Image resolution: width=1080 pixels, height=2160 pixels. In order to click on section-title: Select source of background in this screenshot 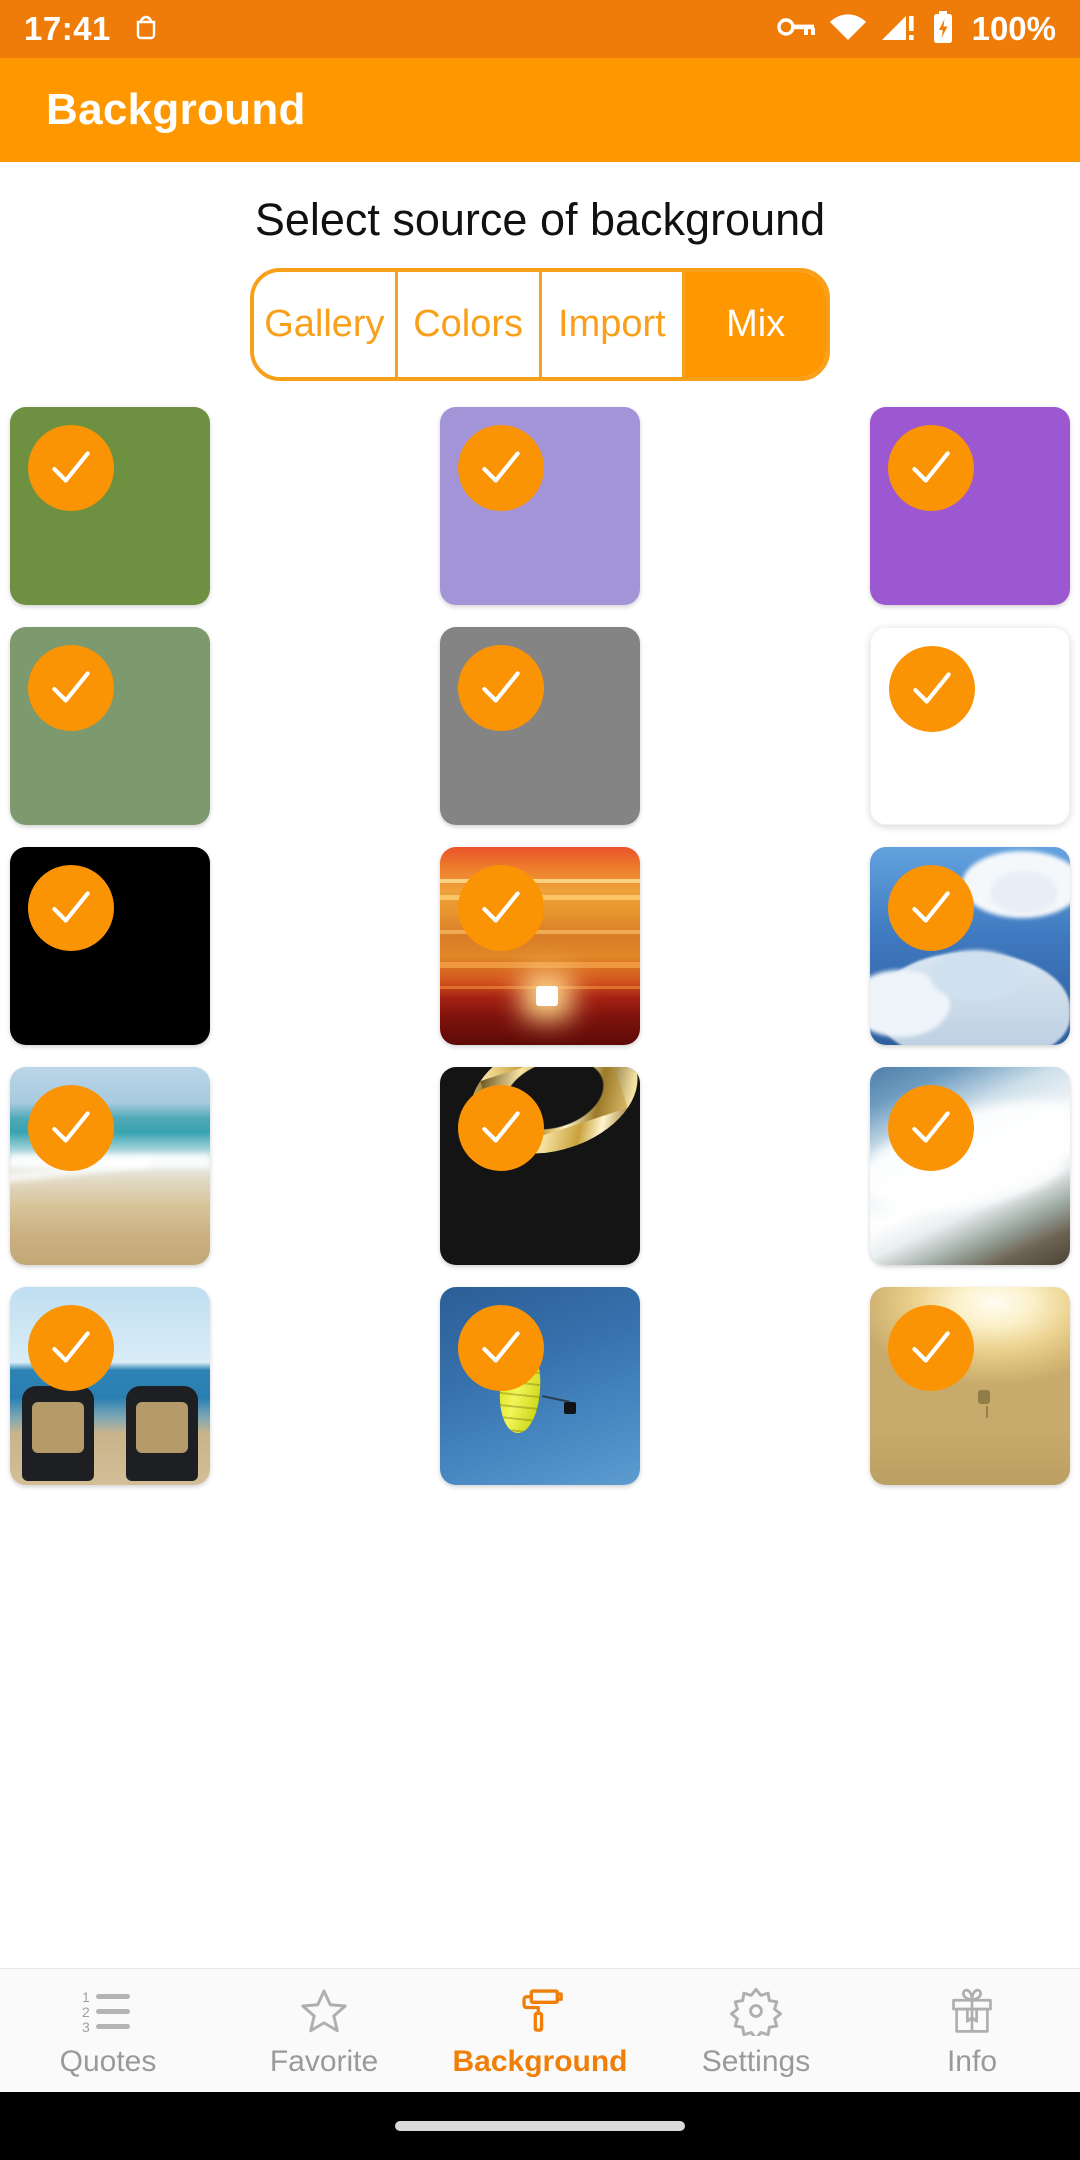, I will do `click(540, 219)`.